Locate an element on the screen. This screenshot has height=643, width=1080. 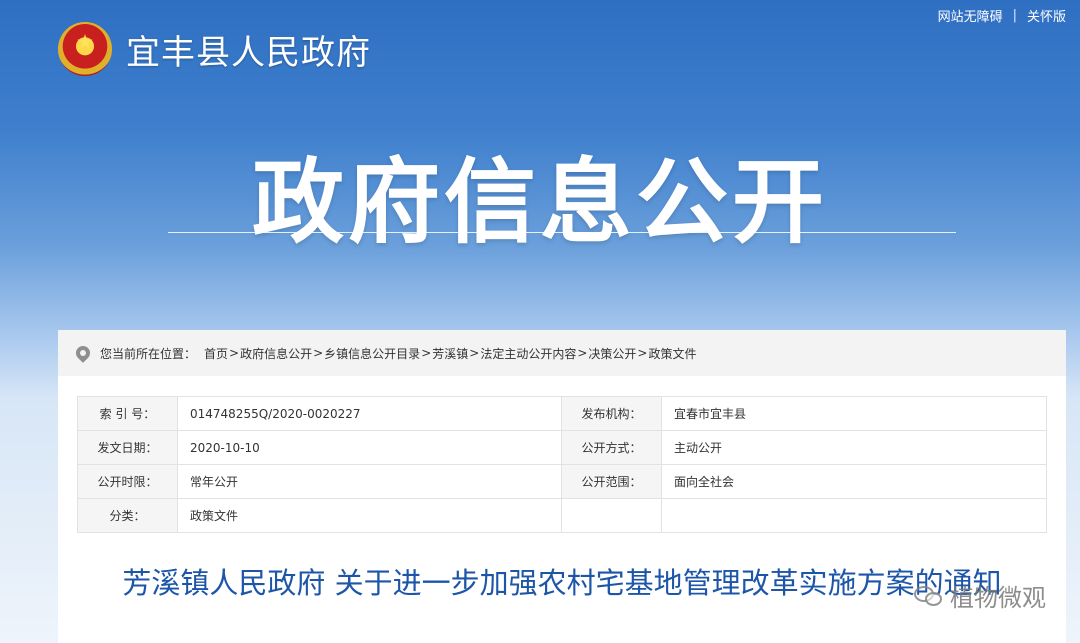
breadcrumb-gov-info: 政府信息公开 is located at coordinates (276, 353).